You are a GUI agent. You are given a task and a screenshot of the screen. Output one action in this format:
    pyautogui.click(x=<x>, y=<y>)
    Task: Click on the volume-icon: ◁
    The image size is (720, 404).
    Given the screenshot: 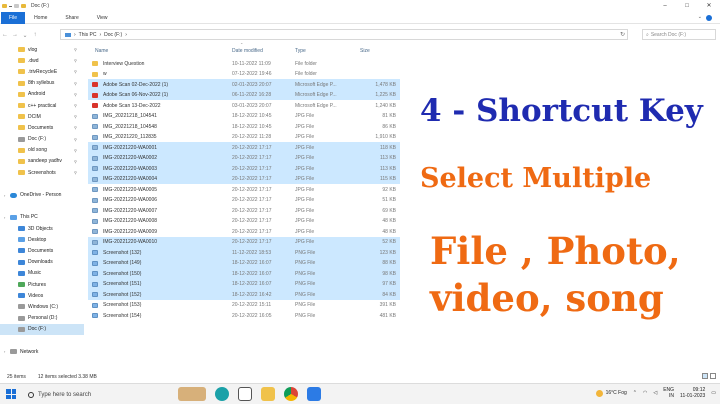 What is the action you would take?
    pyautogui.click(x=655, y=393)
    